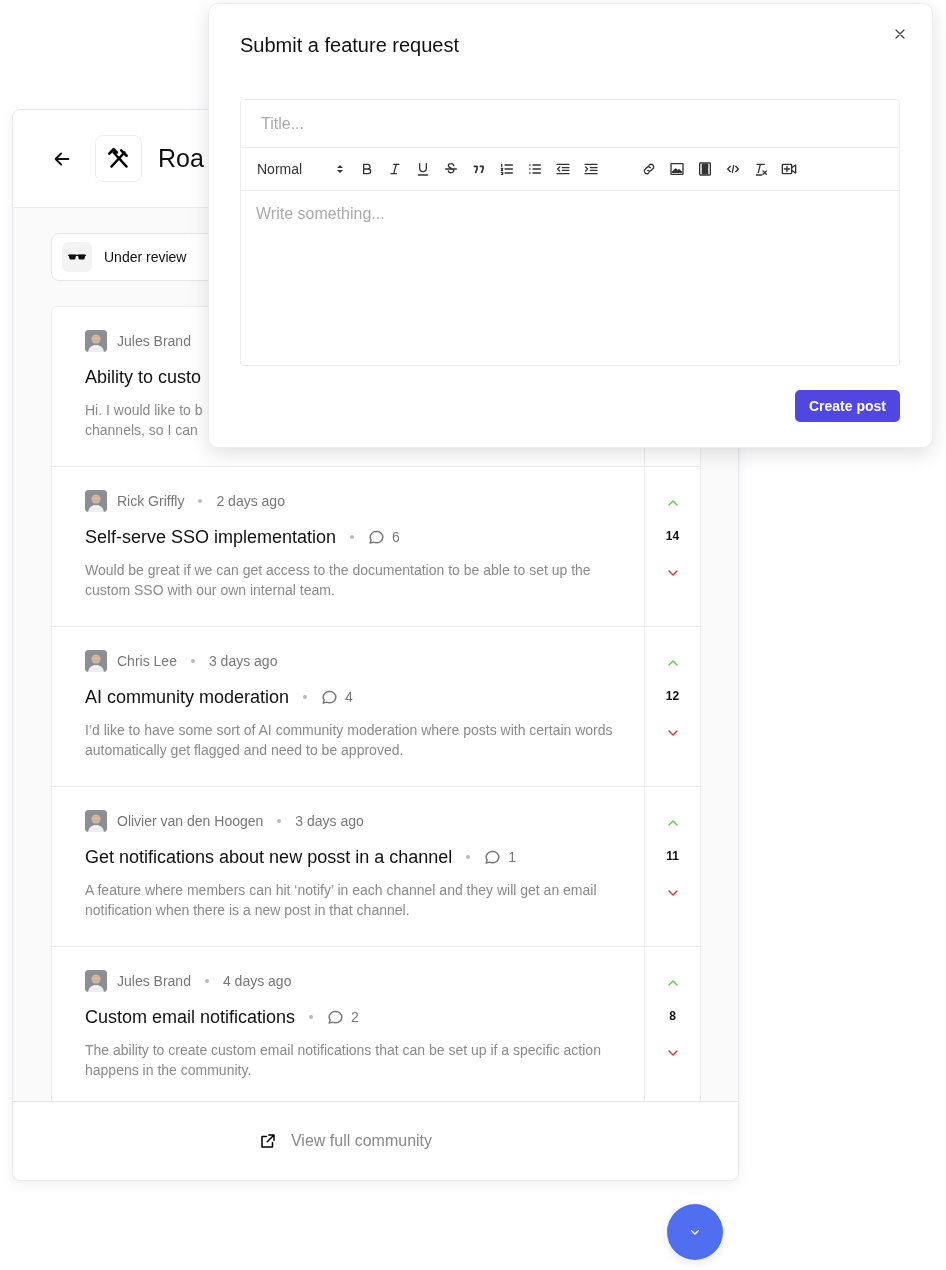 The height and width of the screenshot is (1270, 946). Describe the element at coordinates (338, 580) in the screenshot. I see `post-description: Would be great if we can get access to the documentation to be able to set up the custom SSO with our own internal team.` at that location.